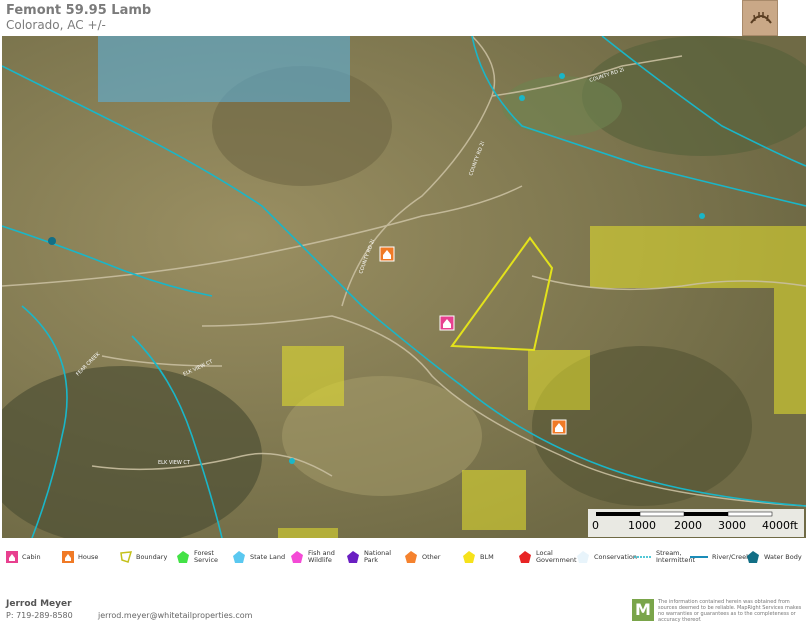 The width and height of the screenshot is (808, 625). Describe the element at coordinates (126, 557) in the screenshot. I see `boundary-icon` at that location.